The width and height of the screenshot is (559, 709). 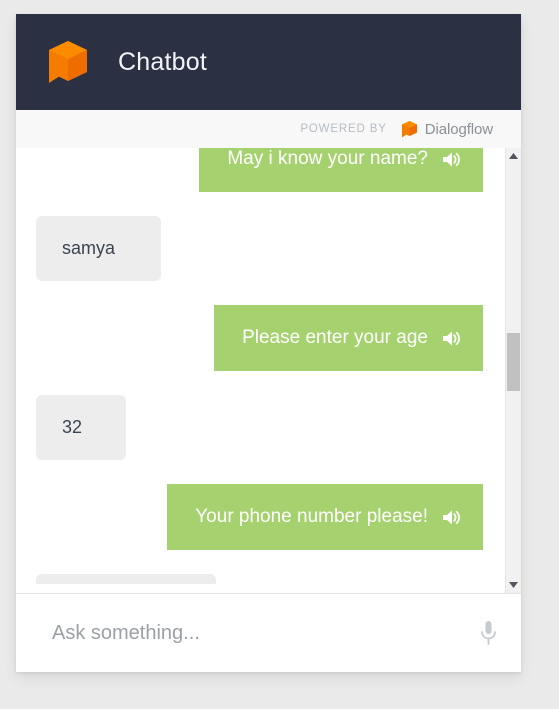 What do you see at coordinates (162, 61) in the screenshot?
I see `page-title: Chatbot` at bounding box center [162, 61].